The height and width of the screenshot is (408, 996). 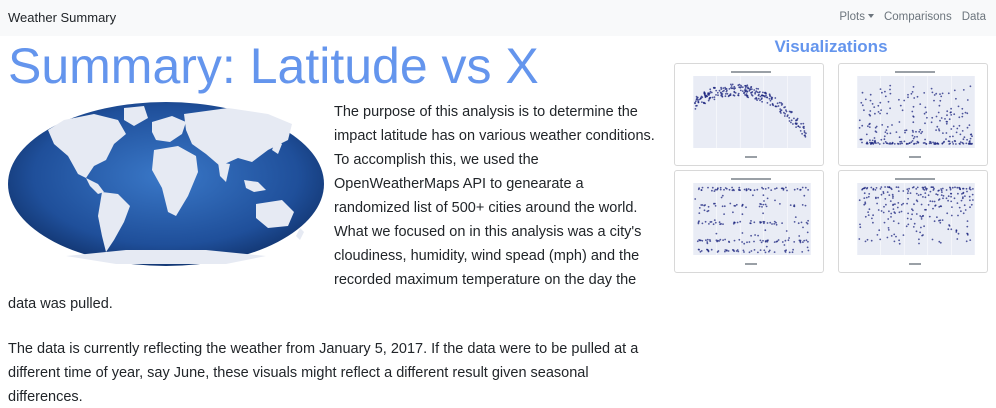 What do you see at coordinates (916, 221) in the screenshot?
I see `humidity-plot-thumbnail` at bounding box center [916, 221].